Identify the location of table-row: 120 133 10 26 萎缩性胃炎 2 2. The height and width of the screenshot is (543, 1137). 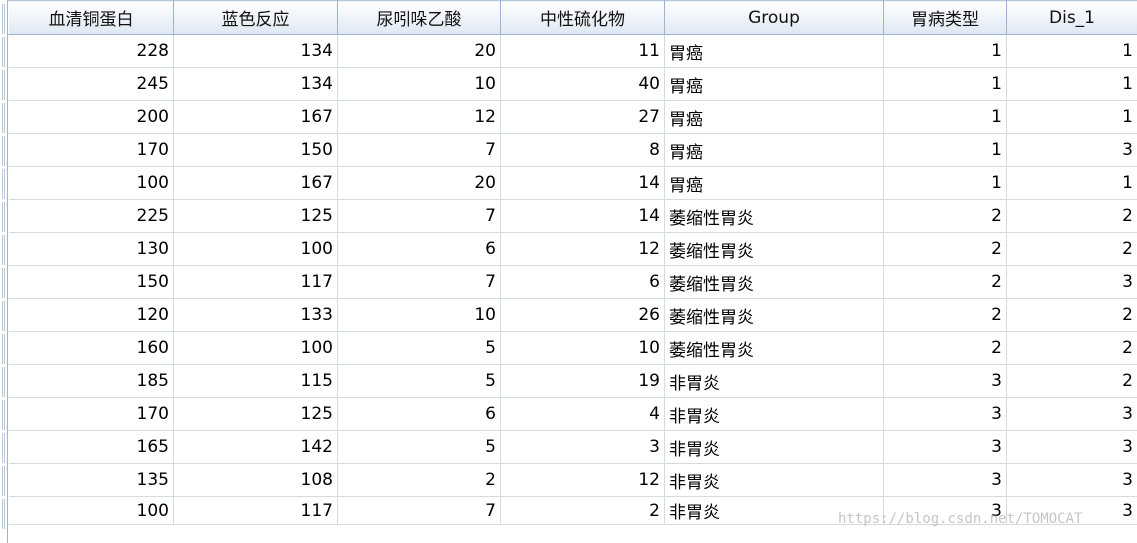
(572, 315).